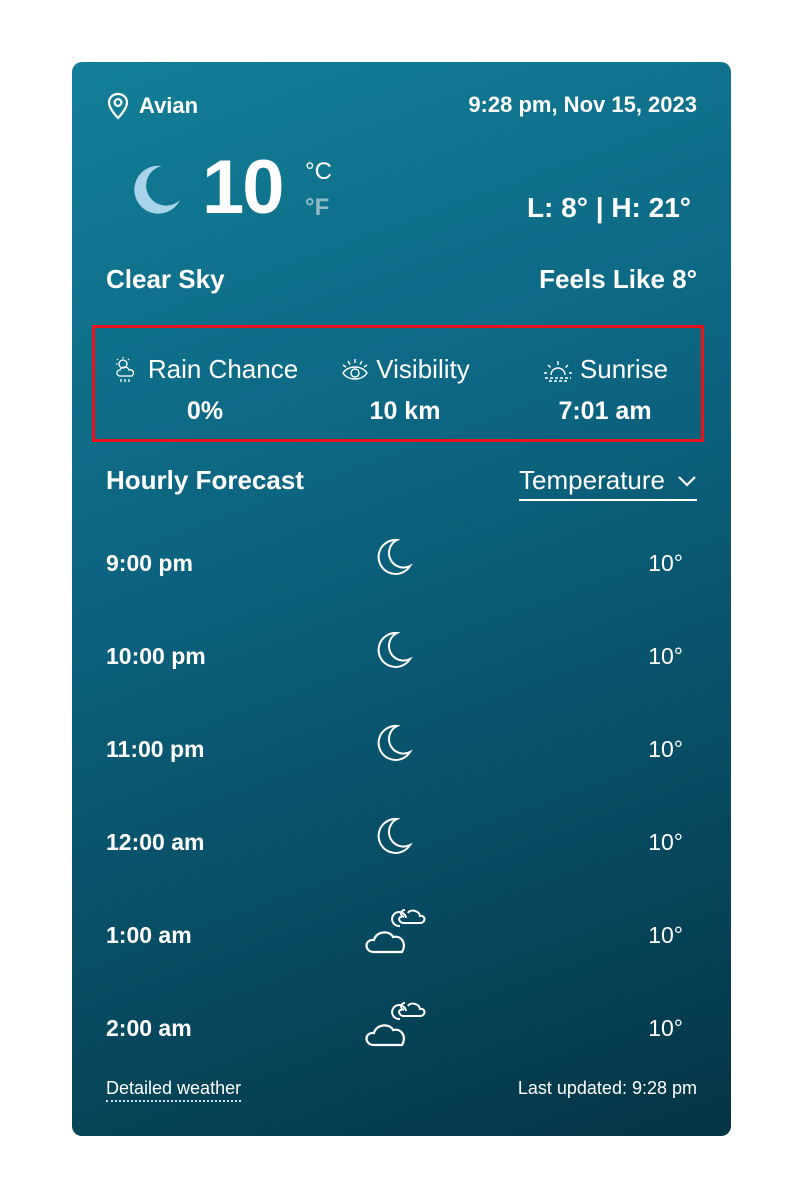 The height and width of the screenshot is (1197, 800). Describe the element at coordinates (174, 1090) in the screenshot. I see `detailed-weather-link: Detailed weather` at that location.